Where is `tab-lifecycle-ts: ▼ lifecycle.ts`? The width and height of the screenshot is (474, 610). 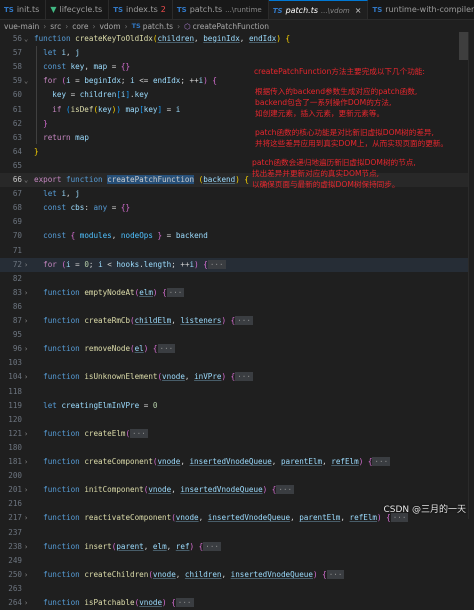
tab-lifecycle-ts: ▼ lifecycle.ts is located at coordinates (78, 9).